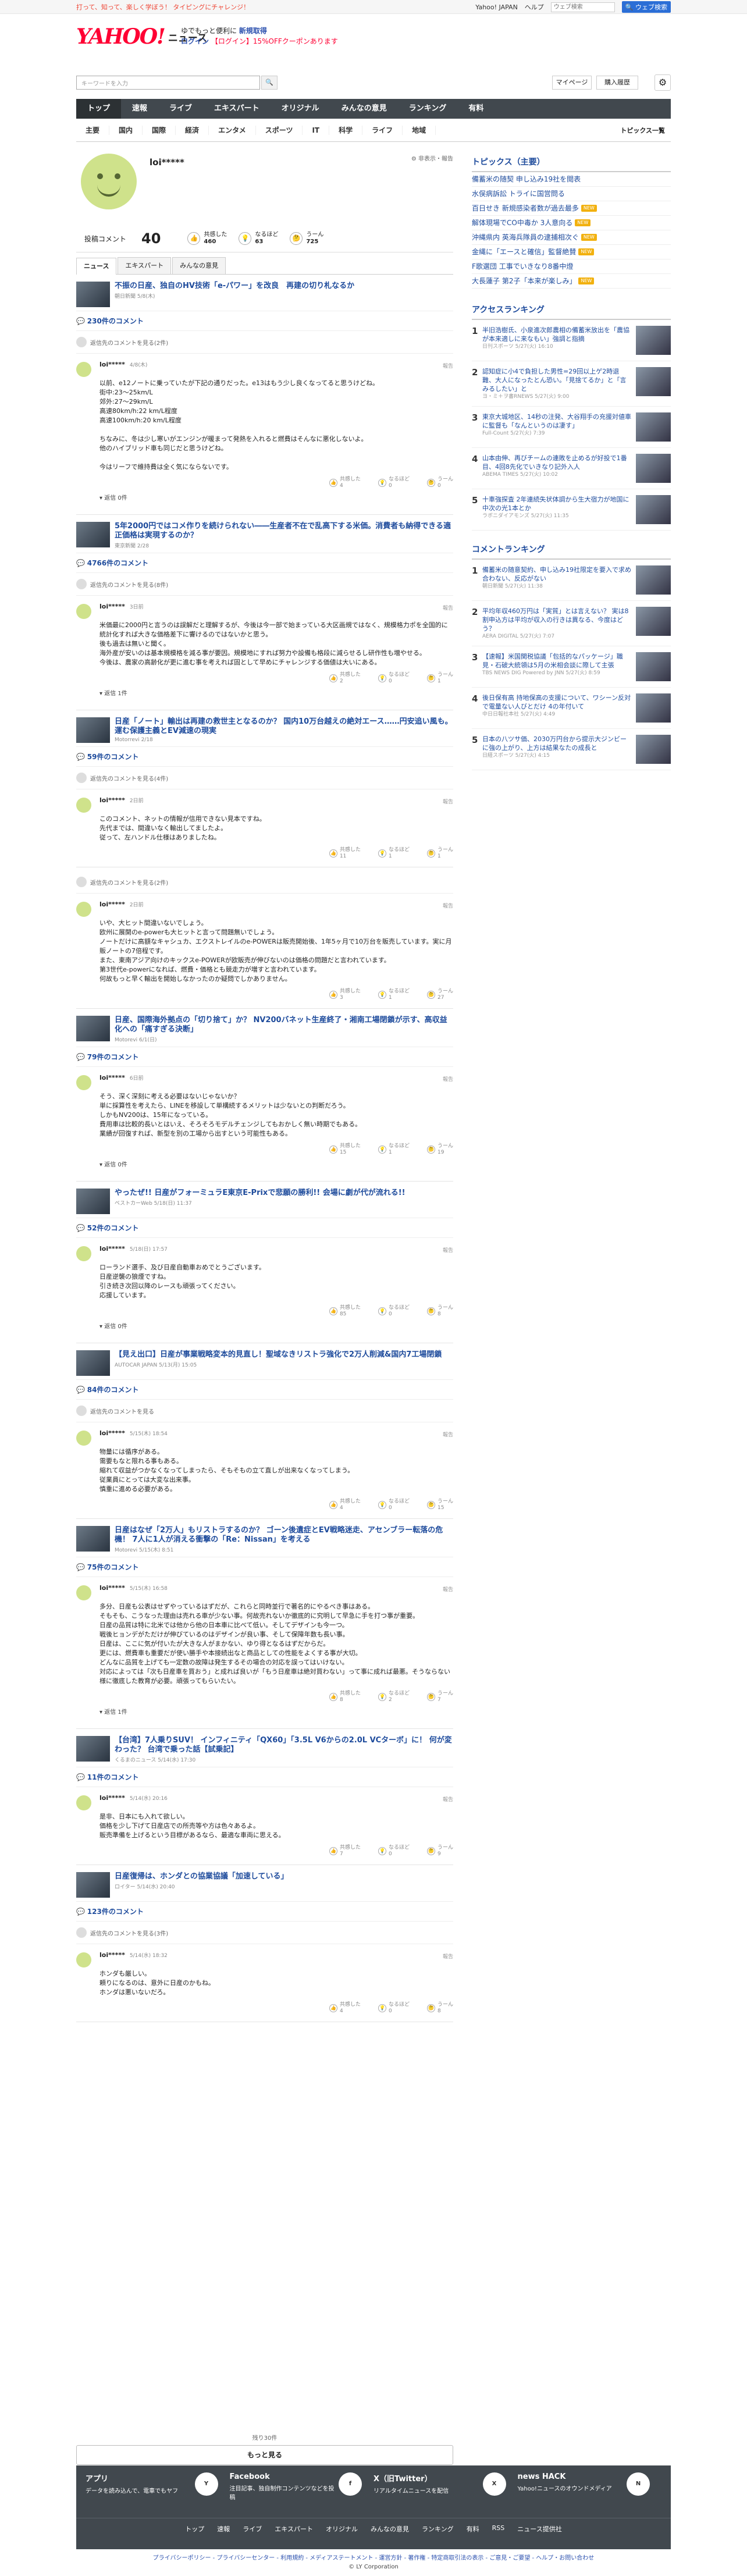 The height and width of the screenshot is (2576, 747). Describe the element at coordinates (269, 83) in the screenshot. I see `search-icon: 🔍` at that location.